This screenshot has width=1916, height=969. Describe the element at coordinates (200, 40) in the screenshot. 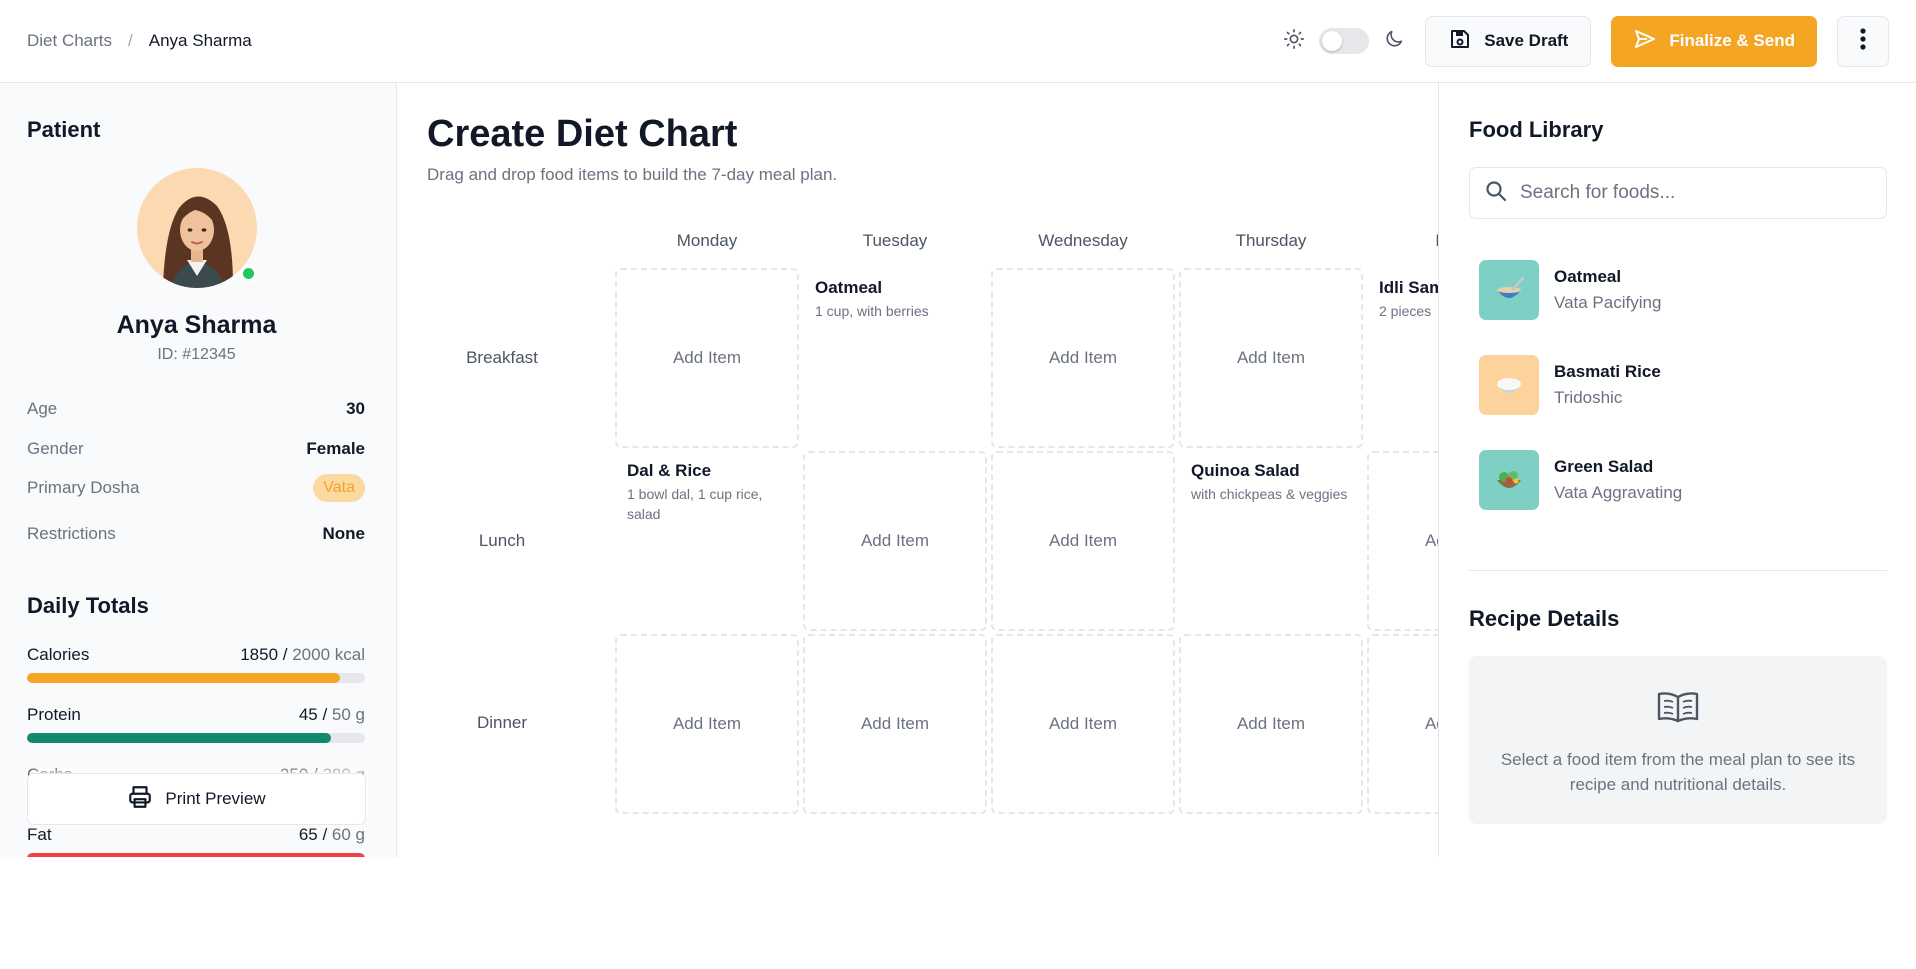

I see `breadcrumb-current: Anya Sharma` at that location.